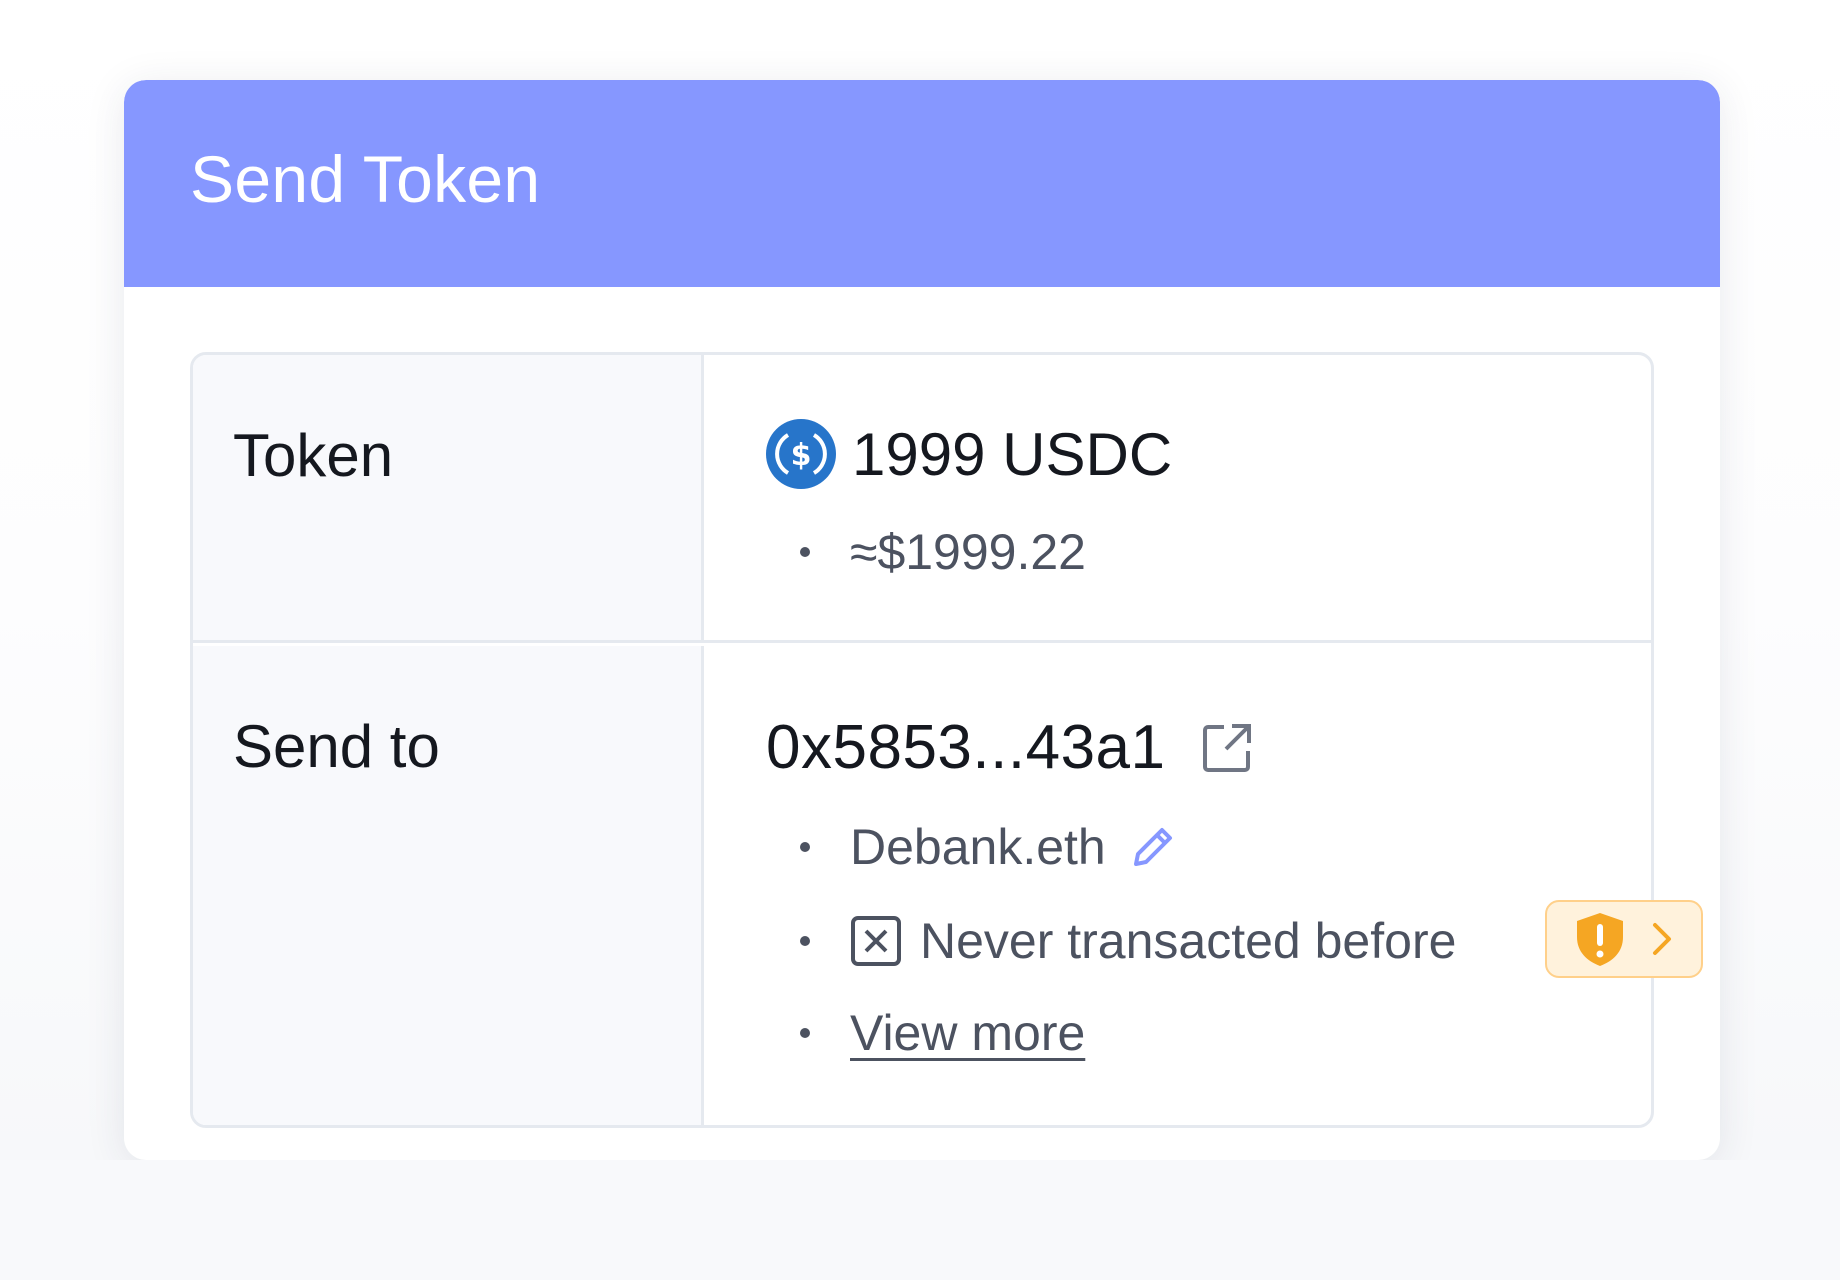 Image resolution: width=1840 pixels, height=1280 pixels. I want to click on dialog-header: Send Token, so click(922, 183).